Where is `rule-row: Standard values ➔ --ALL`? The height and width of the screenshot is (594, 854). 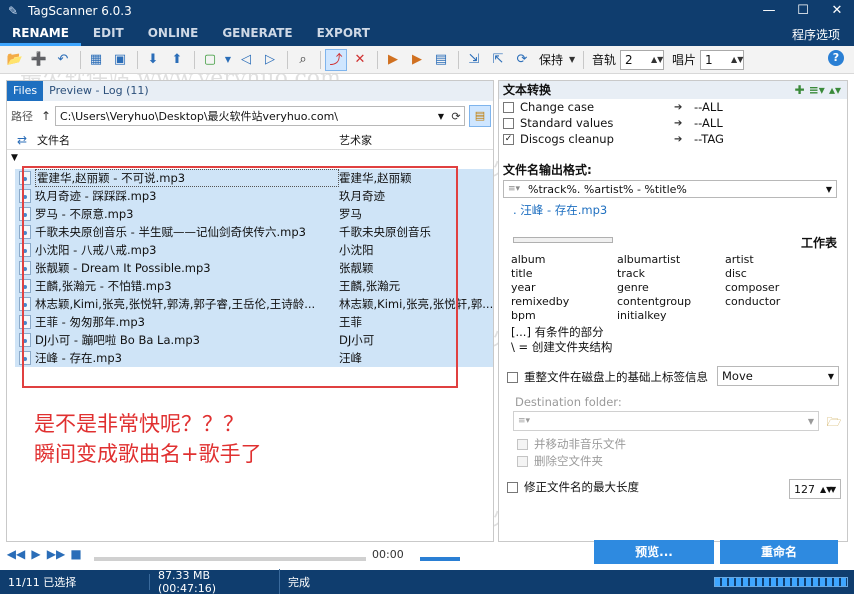 rule-row: Standard values ➔ --ALL is located at coordinates (613, 123).